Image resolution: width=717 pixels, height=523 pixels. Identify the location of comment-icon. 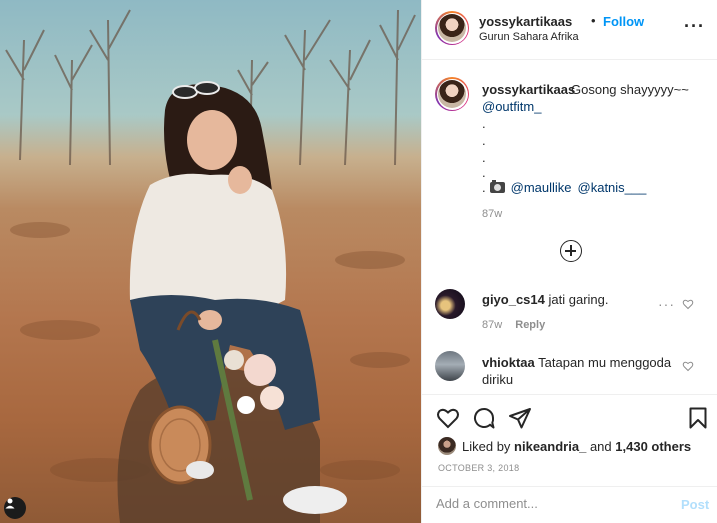
(484, 418).